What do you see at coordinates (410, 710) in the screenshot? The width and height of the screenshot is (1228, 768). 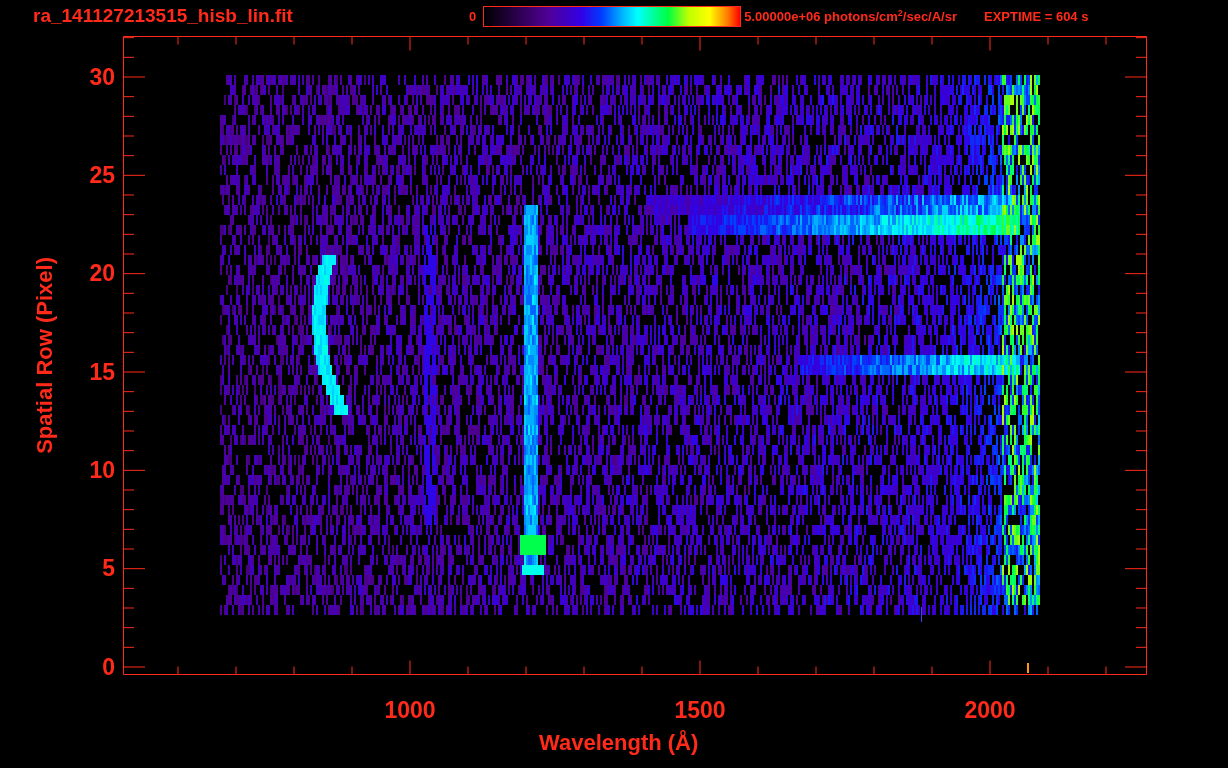 I see `x-tick-label: 1000` at bounding box center [410, 710].